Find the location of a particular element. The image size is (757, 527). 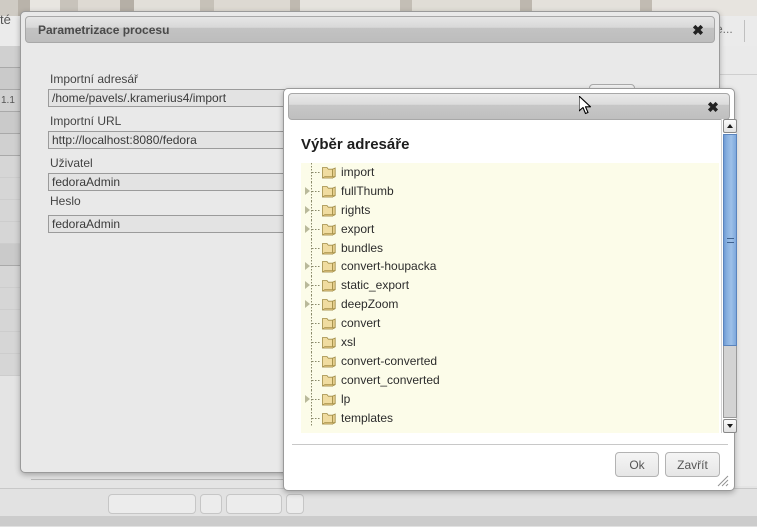

chooser-separator is located at coordinates (510, 444).